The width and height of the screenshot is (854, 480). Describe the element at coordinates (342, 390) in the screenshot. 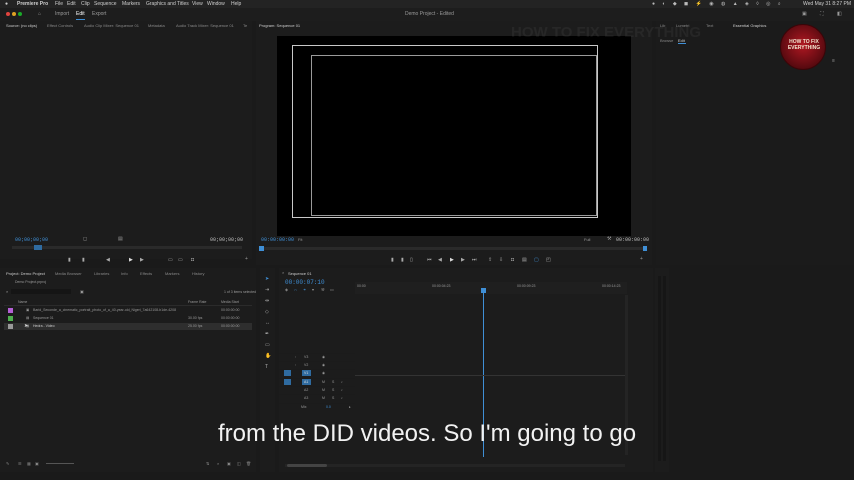

I see `mic-icon: ♪` at that location.